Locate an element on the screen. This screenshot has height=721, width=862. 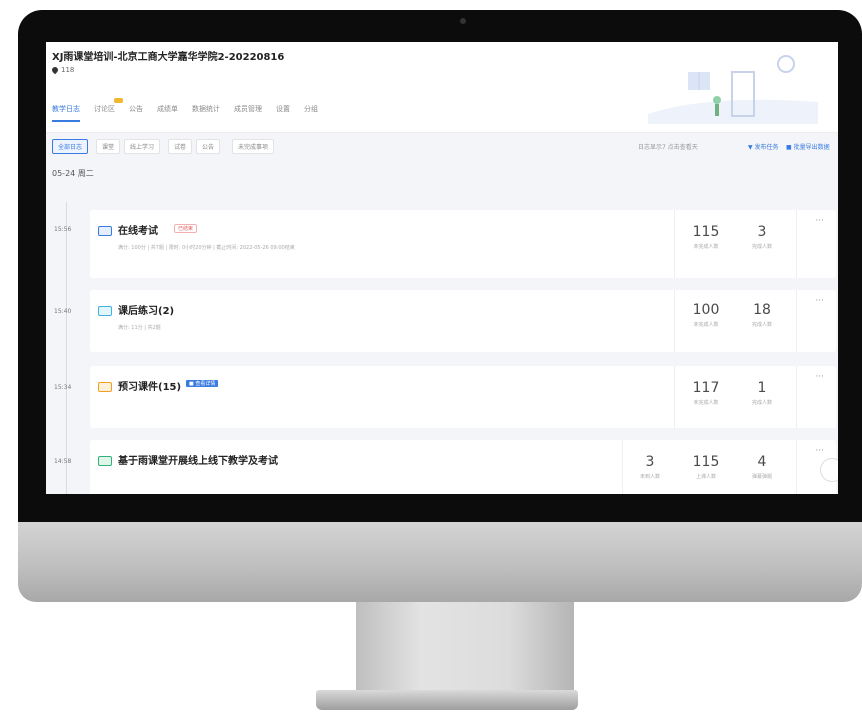
filter-all-logs: 全部日志 is located at coordinates (70, 146).